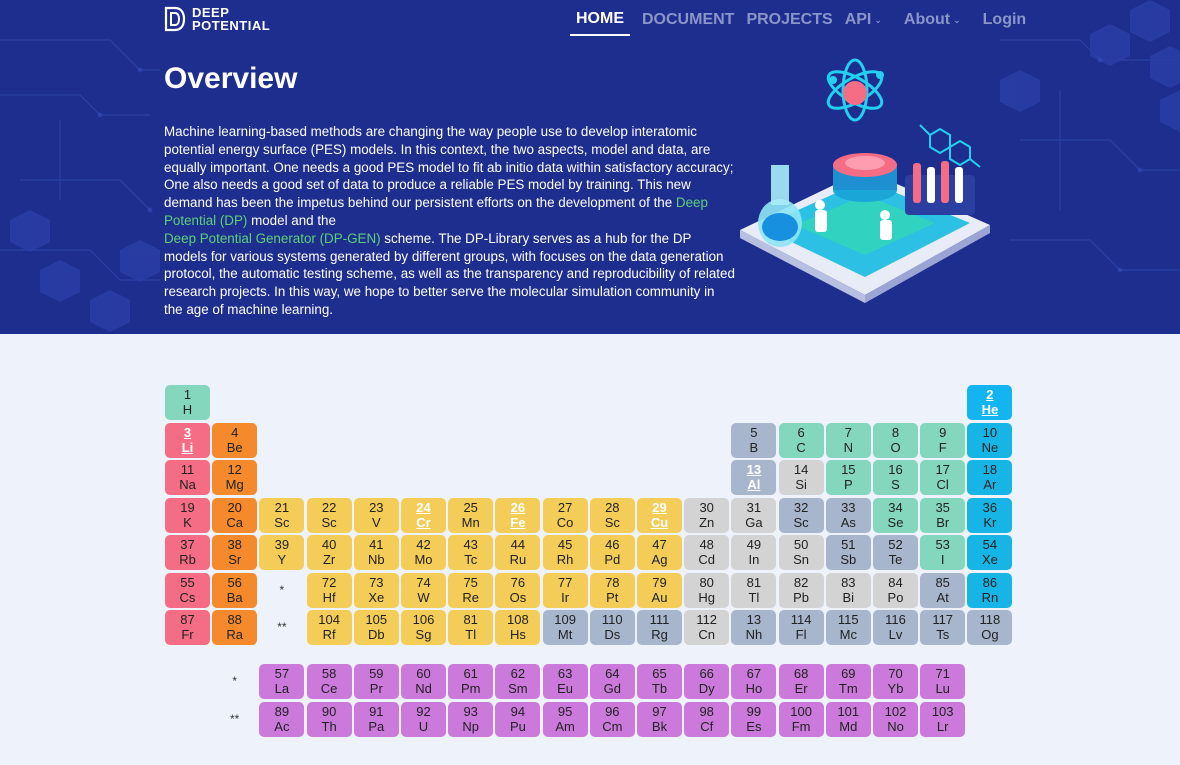 The height and width of the screenshot is (765, 1180). I want to click on element-i-53: 53 I, so click(943, 552).